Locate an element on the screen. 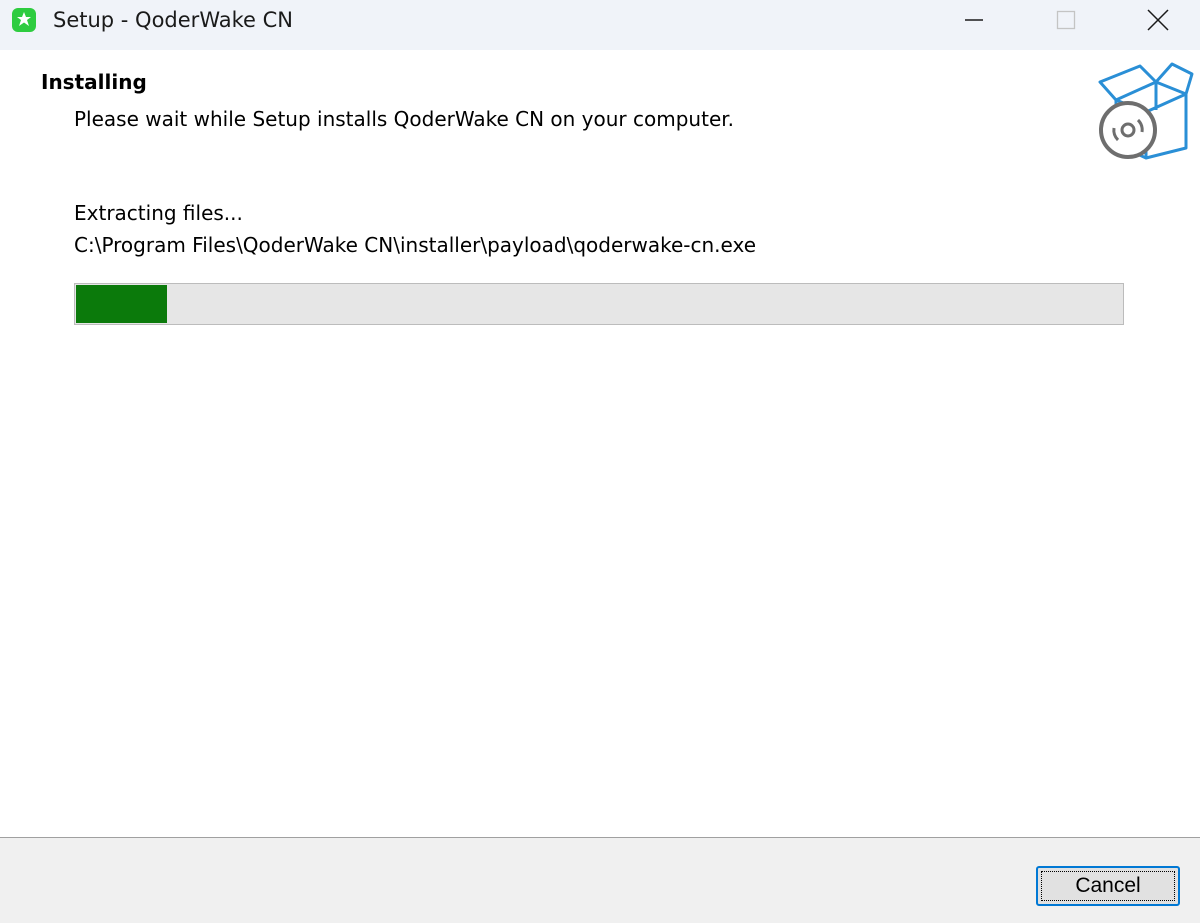  cancel-button-label: Cancel is located at coordinates (1108, 885).